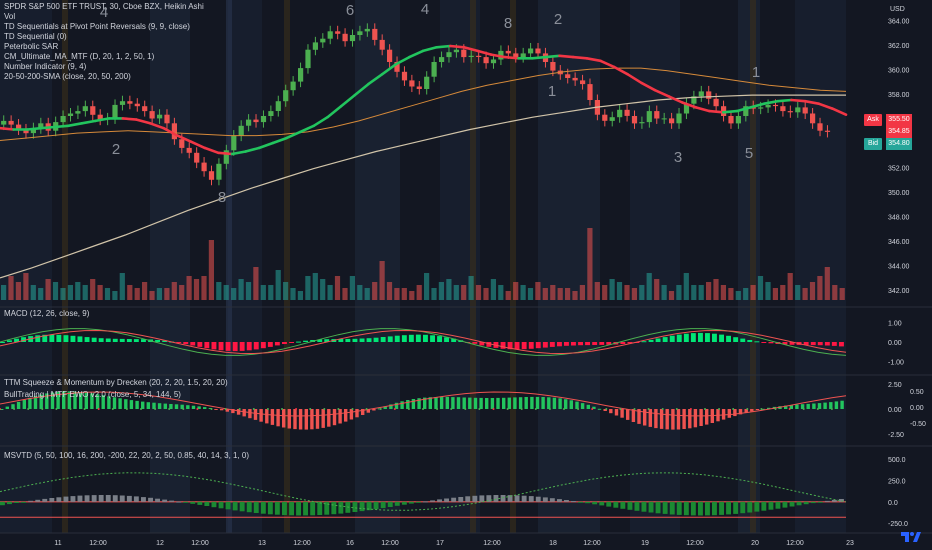  Describe the element at coordinates (899, 46) in the screenshot. I see `price-tick-label: 362.00` at that location.